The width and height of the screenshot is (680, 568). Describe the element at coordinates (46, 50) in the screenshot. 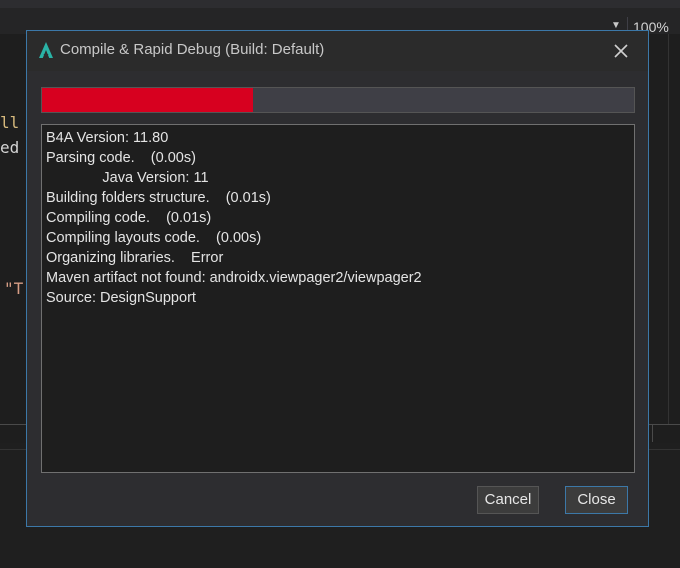

I see `b4a-logo-icon` at that location.